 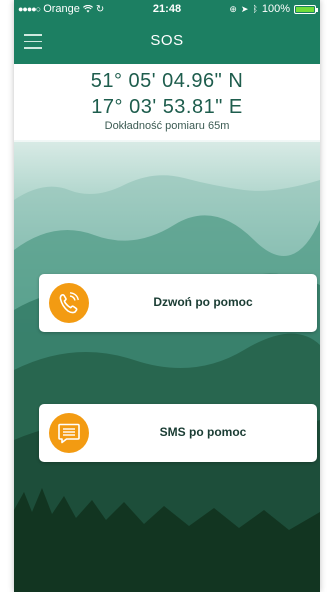 What do you see at coordinates (69, 433) in the screenshot?
I see `message-icon` at bounding box center [69, 433].